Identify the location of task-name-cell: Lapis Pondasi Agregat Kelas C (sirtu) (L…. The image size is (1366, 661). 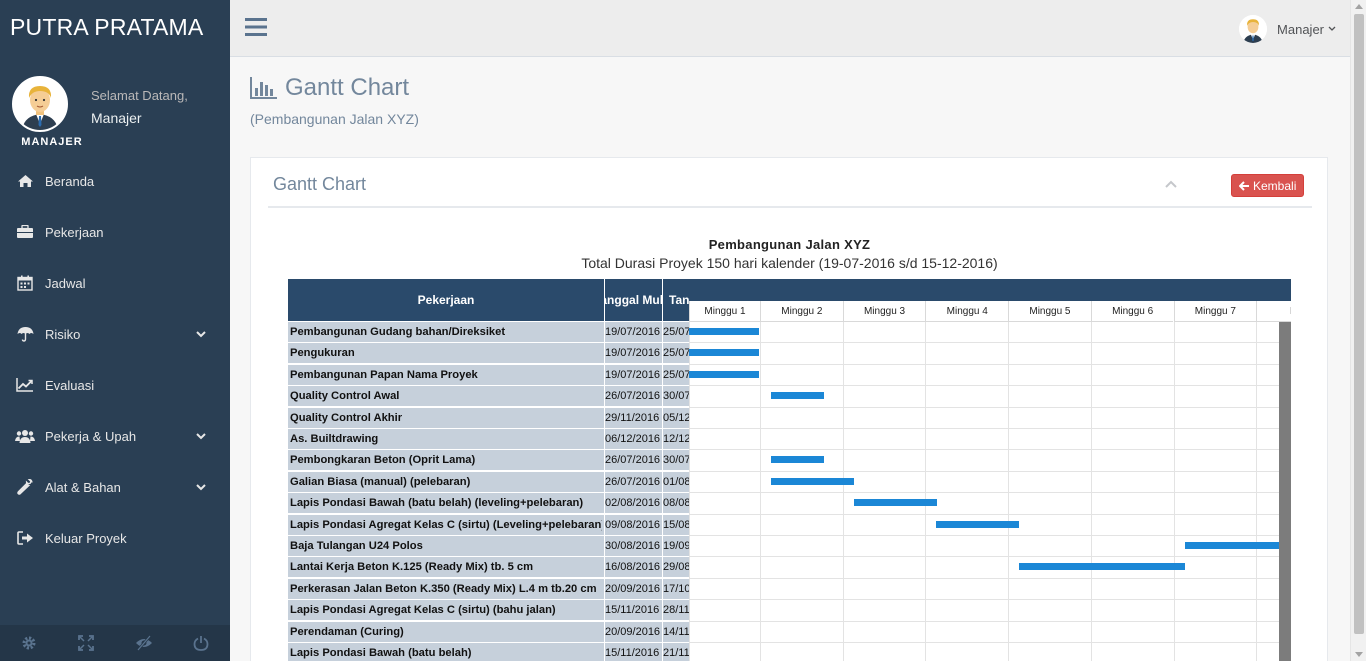
(446, 524).